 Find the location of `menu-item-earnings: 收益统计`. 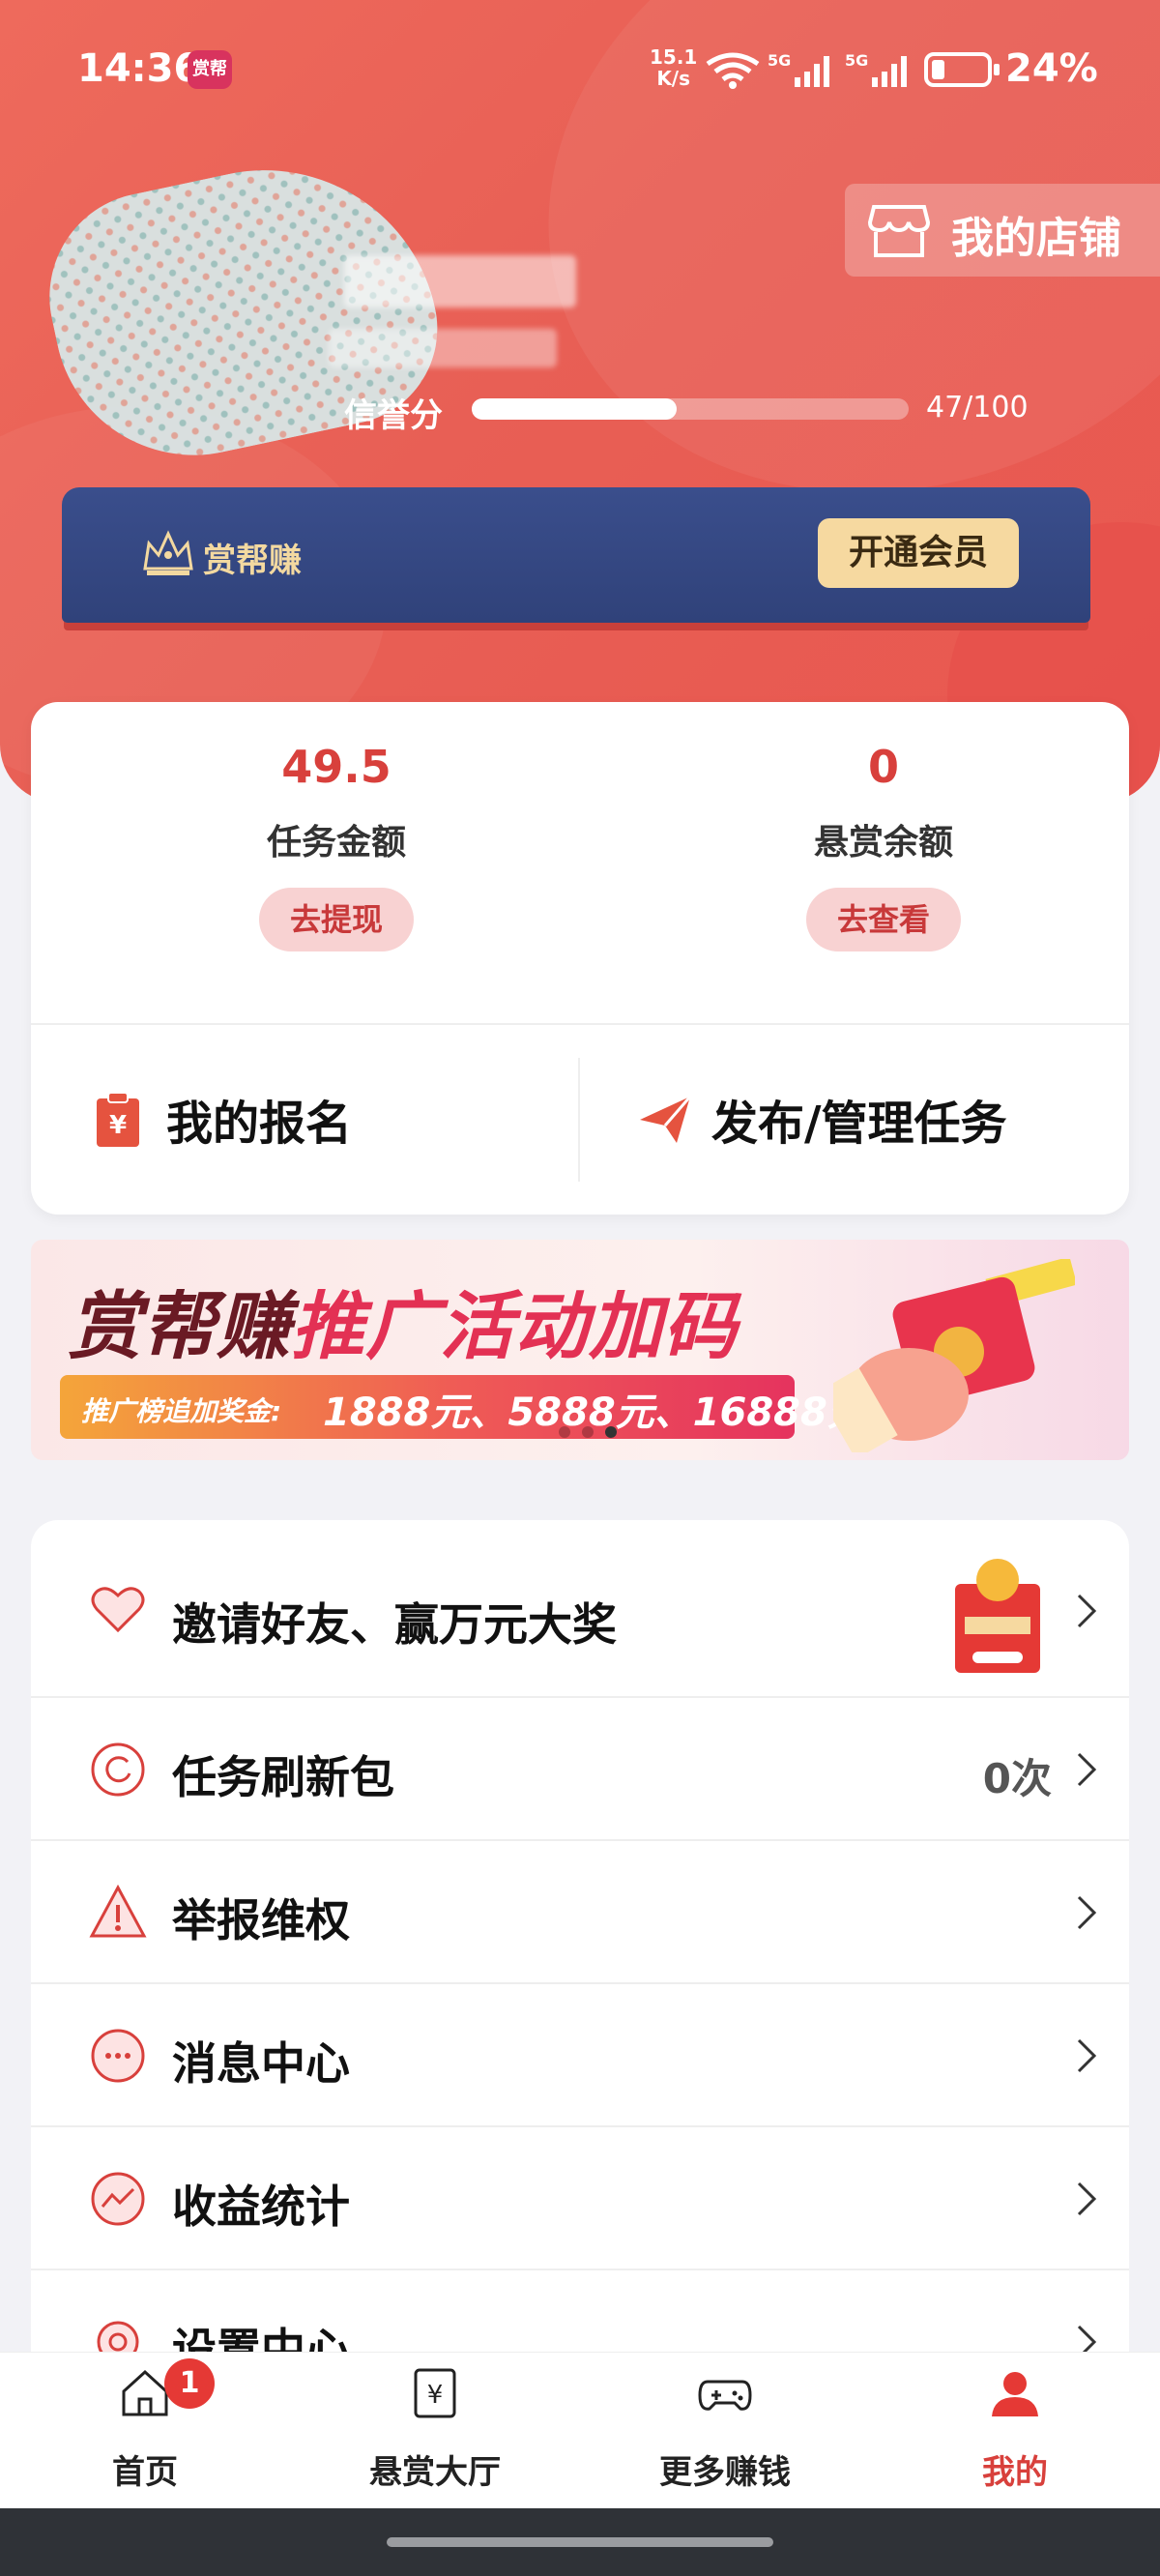

menu-item-earnings: 收益统计 is located at coordinates (580, 2198).